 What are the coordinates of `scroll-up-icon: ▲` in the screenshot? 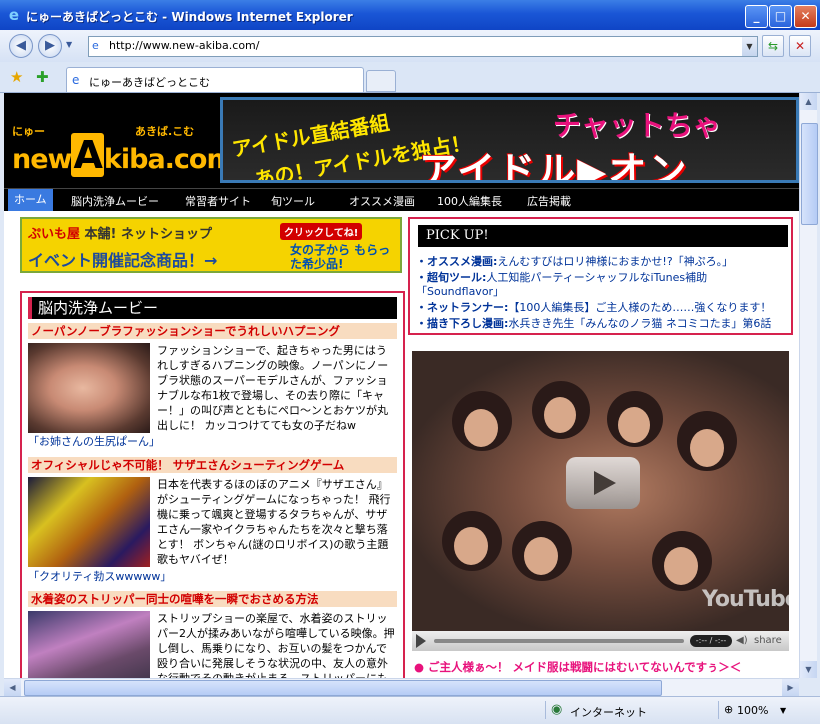 It's located at (808, 101).